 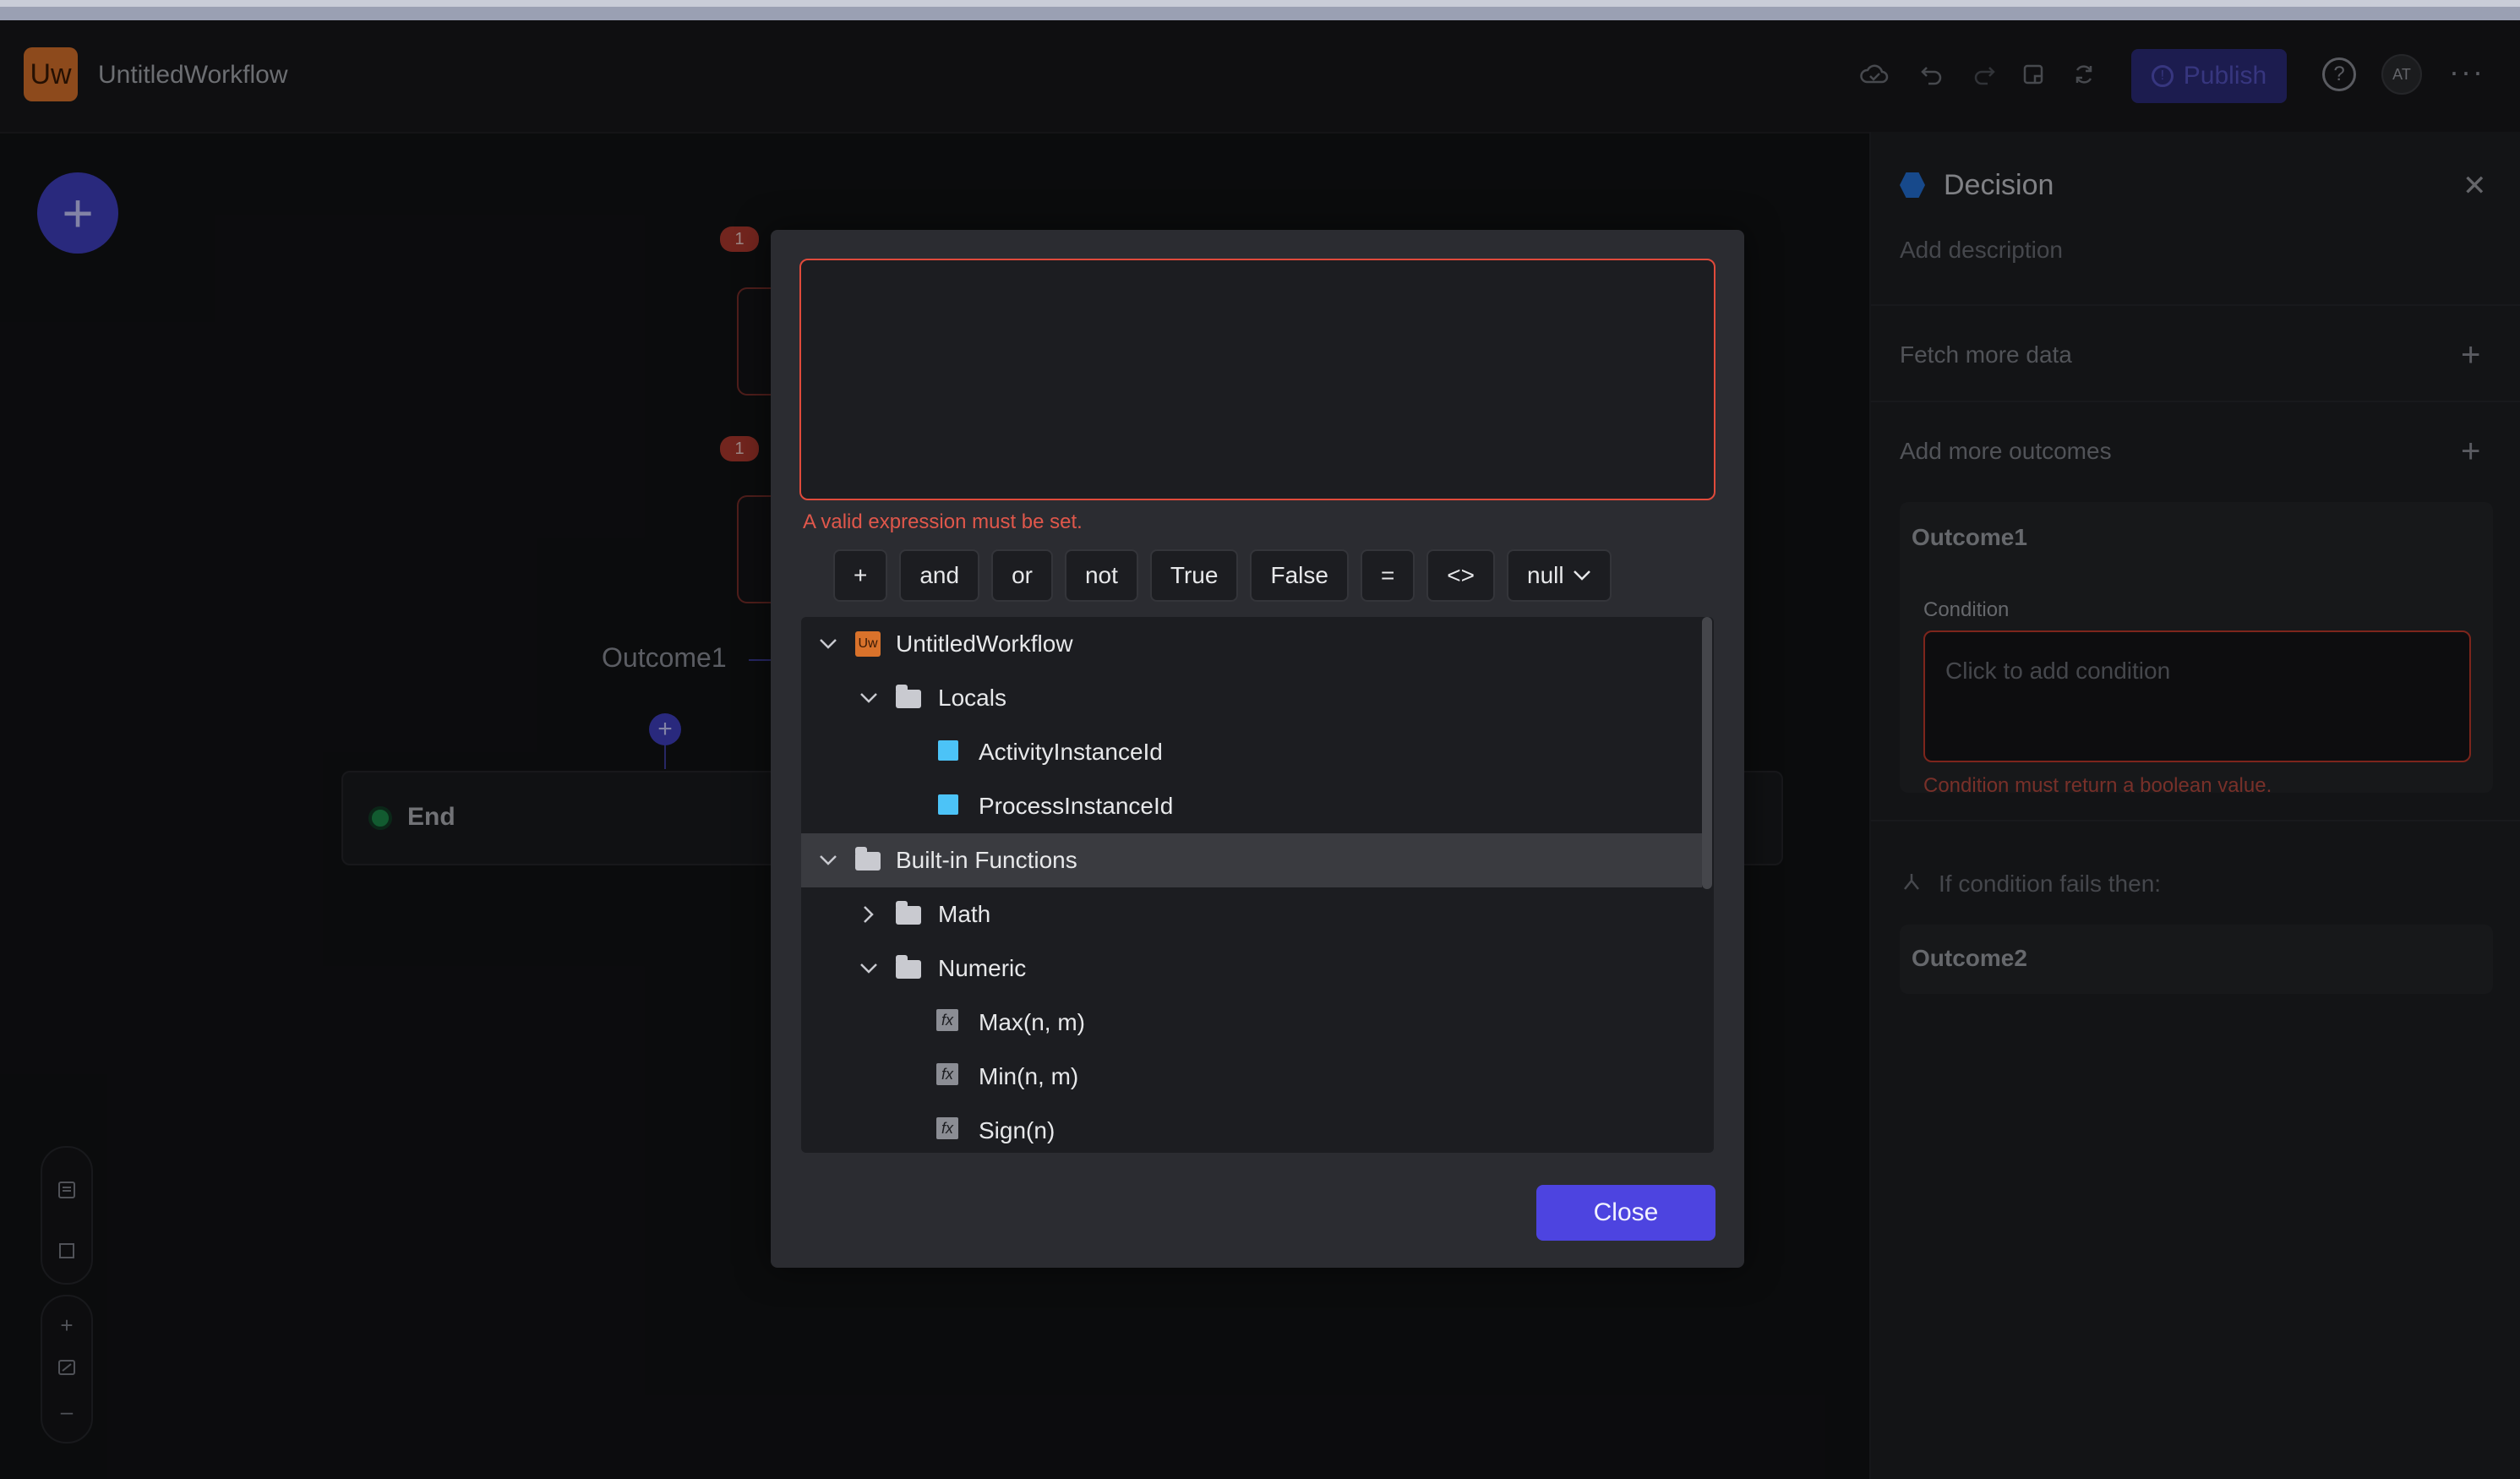 What do you see at coordinates (1251, 1023) in the screenshot?
I see `tree-item-function: fx Max(n, m)` at bounding box center [1251, 1023].